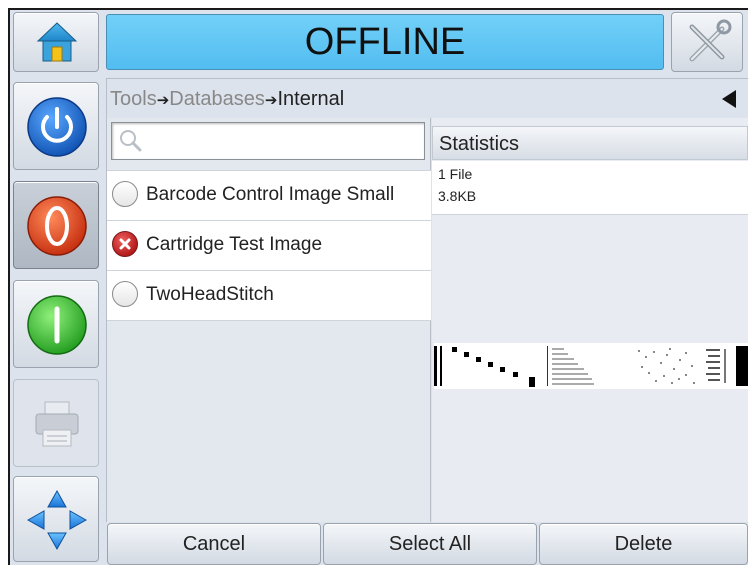  I want to click on collapse-arrow-icon, so click(729, 99).